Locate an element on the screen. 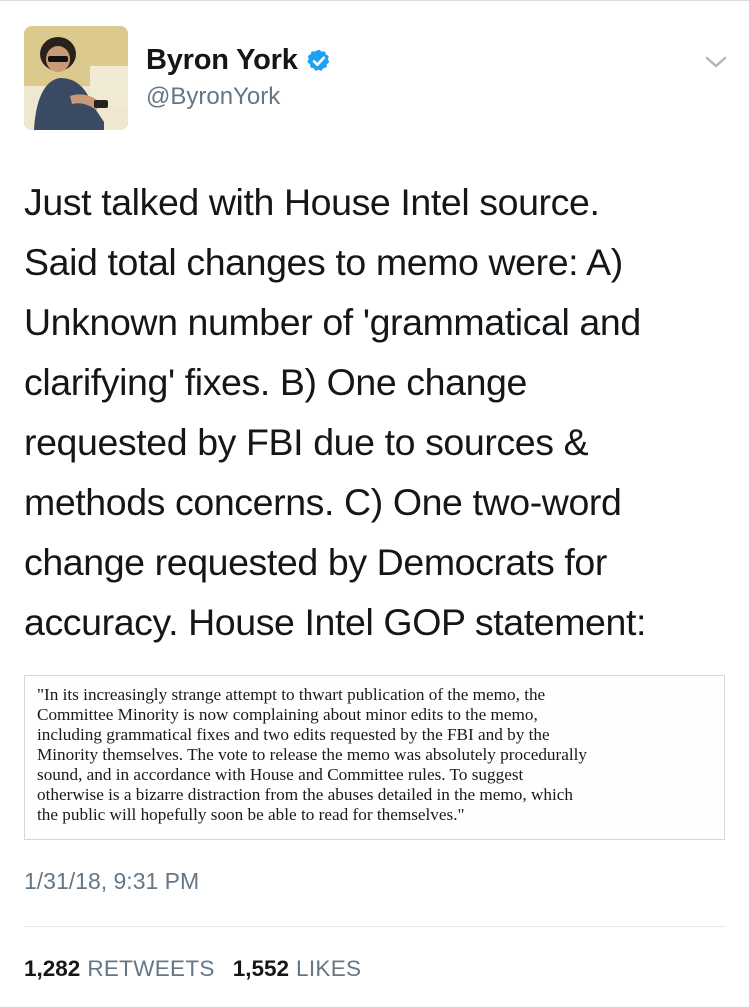  avatar is located at coordinates (76, 78).